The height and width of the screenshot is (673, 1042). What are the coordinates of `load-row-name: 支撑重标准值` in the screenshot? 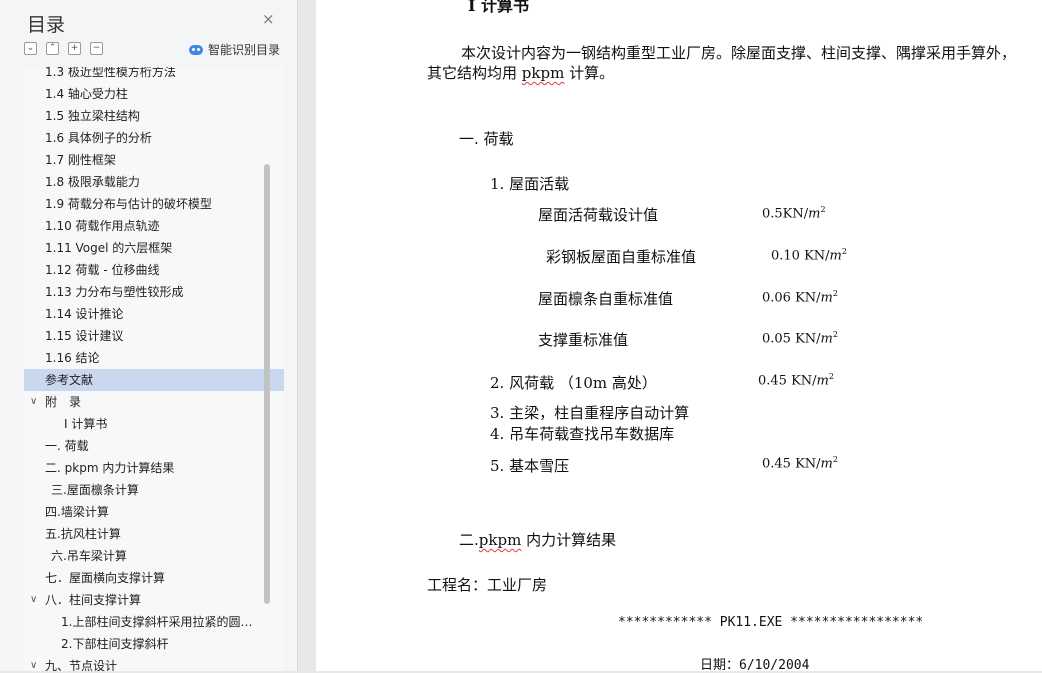 It's located at (583, 340).